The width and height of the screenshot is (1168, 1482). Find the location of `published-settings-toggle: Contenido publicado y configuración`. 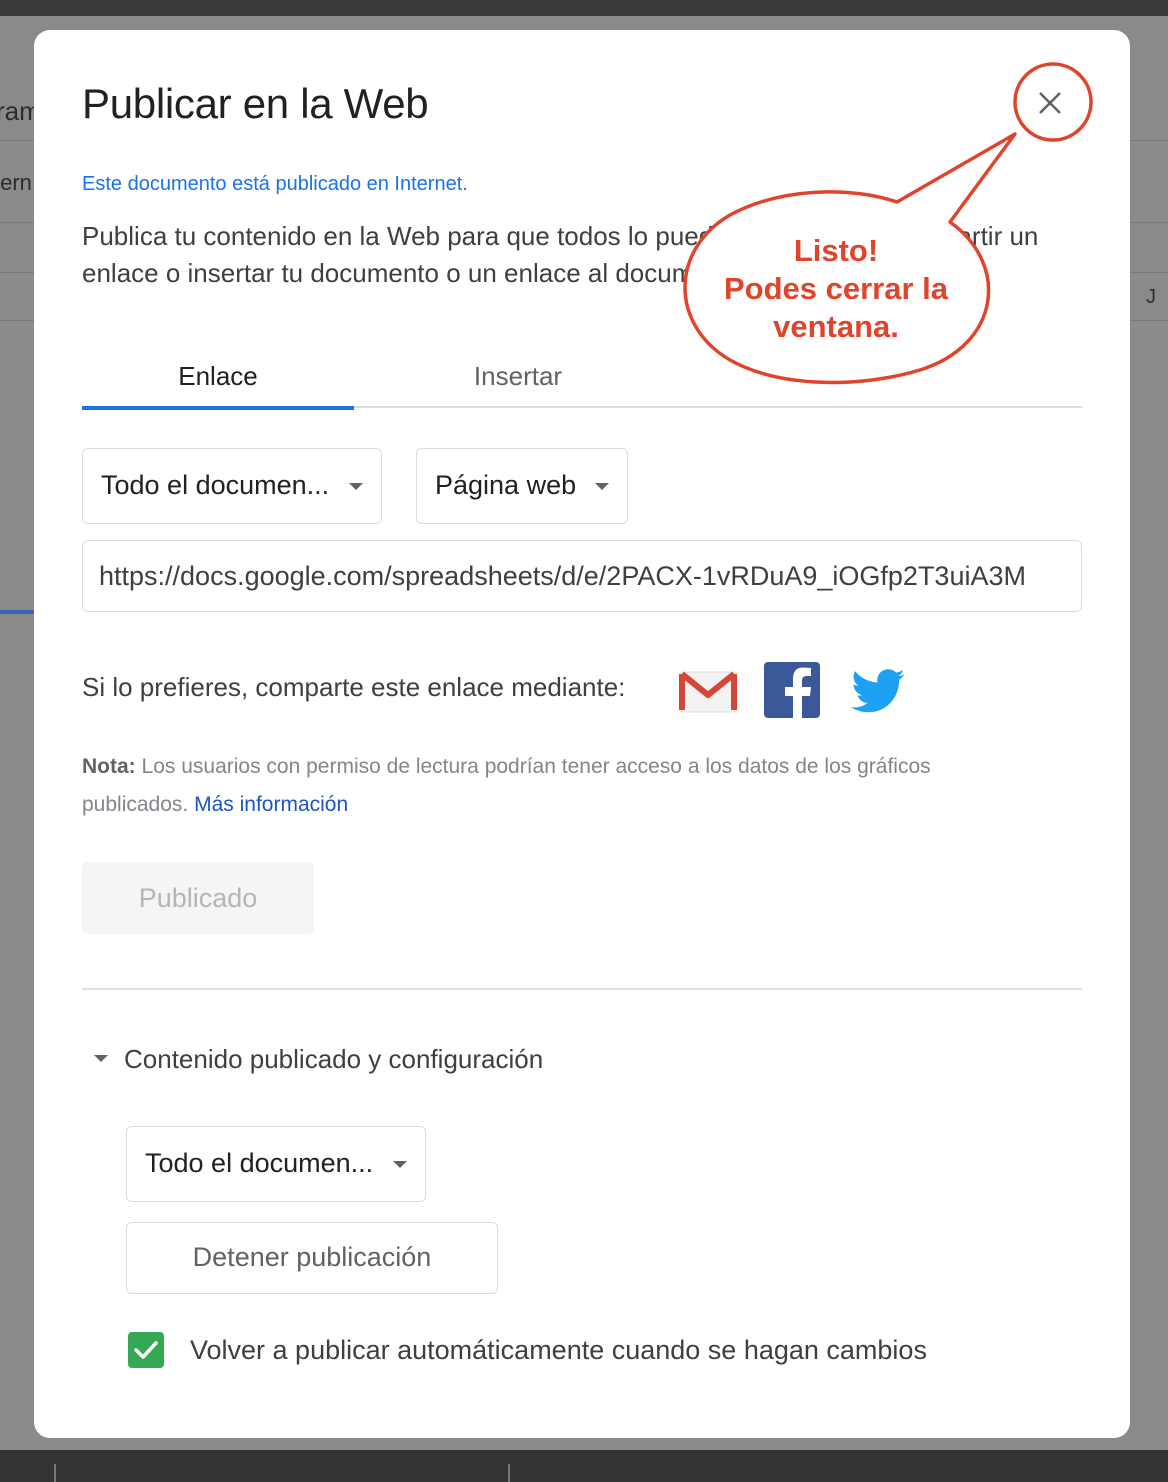

published-settings-toggle: Contenido publicado y configuración is located at coordinates (318, 1059).